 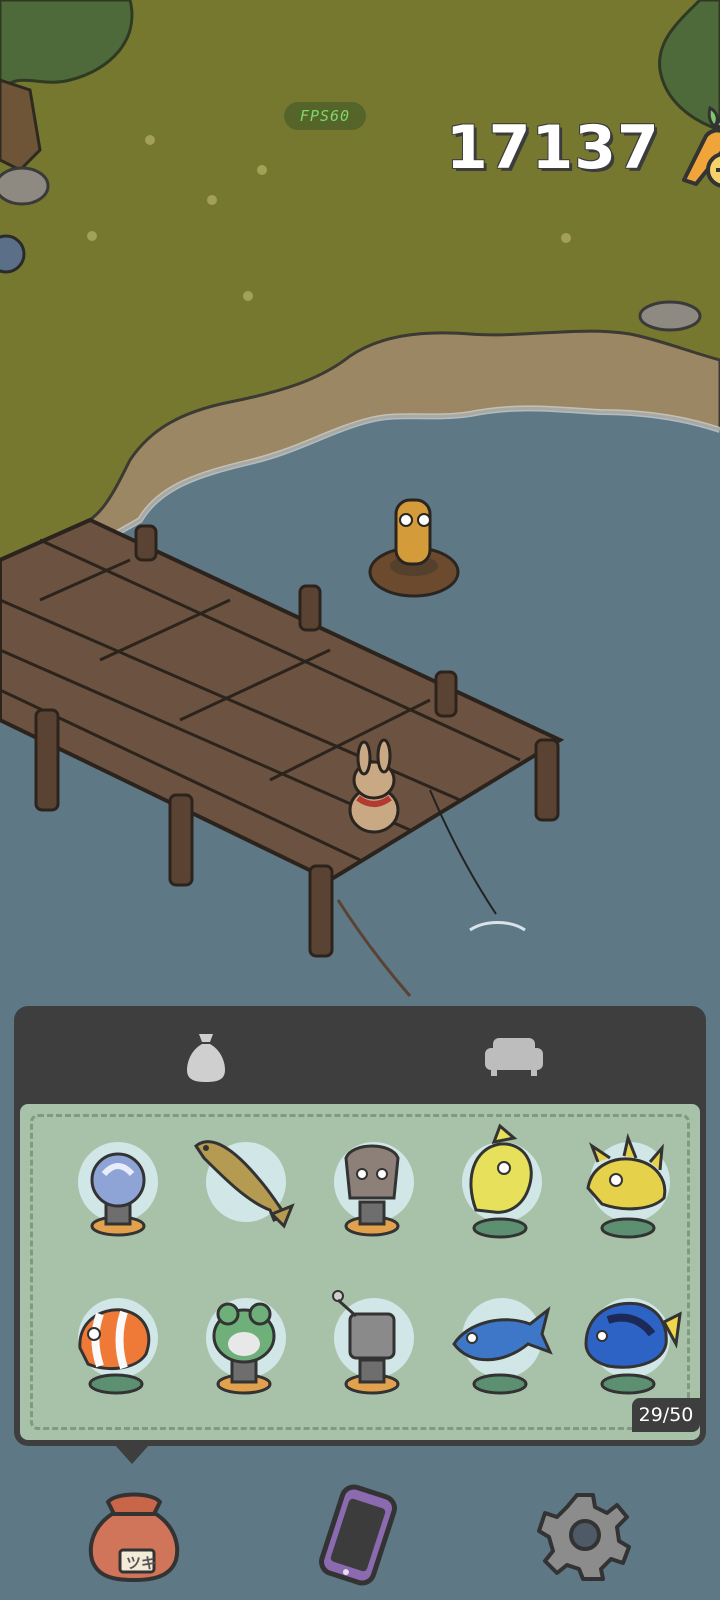 I want to click on tab-furniture, so click(x=514, y=1056).